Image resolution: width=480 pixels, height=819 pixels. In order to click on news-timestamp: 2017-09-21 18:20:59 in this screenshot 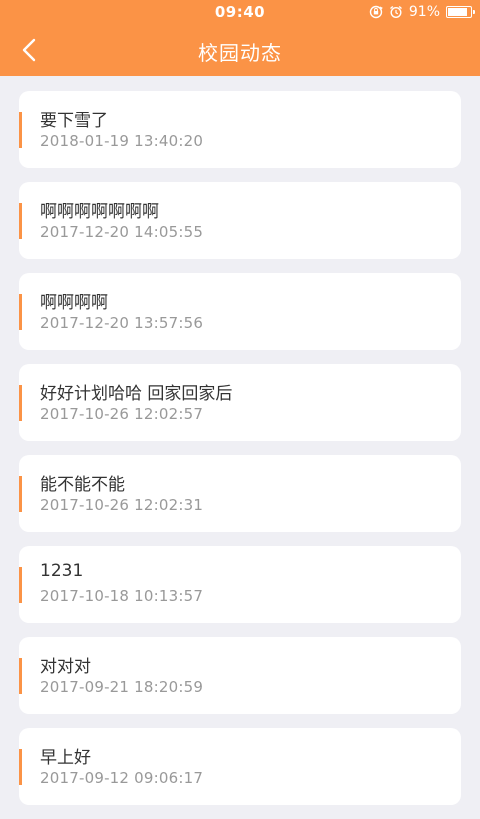, I will do `click(122, 687)`.